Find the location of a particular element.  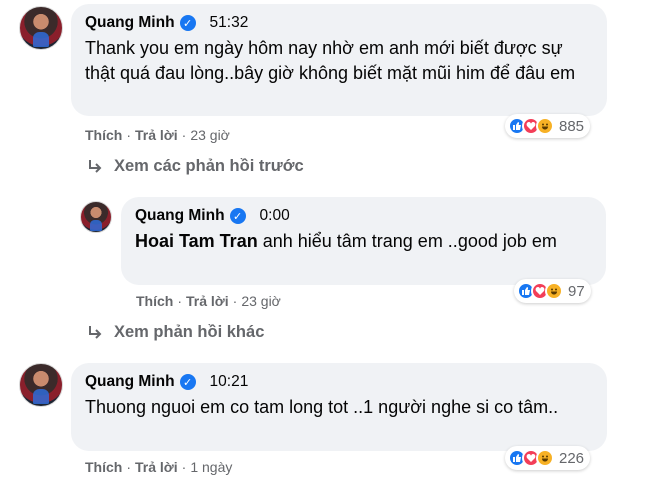

video-timestamp: 0:00 is located at coordinates (275, 216).